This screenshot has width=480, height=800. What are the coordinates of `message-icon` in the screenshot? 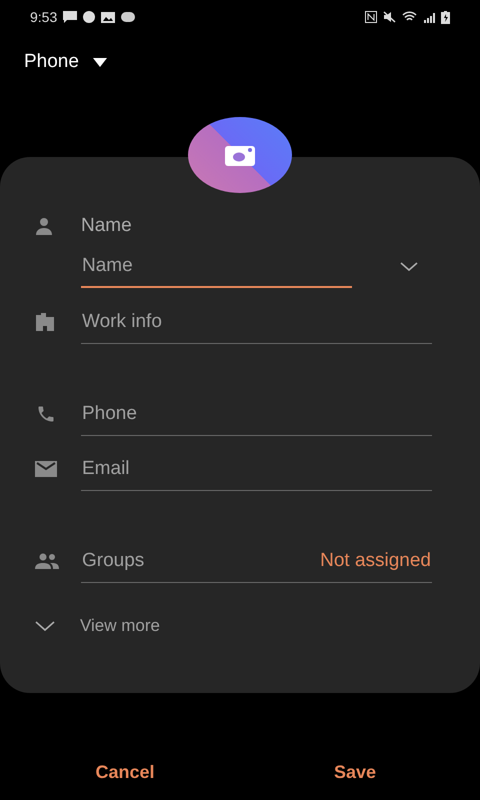 It's located at (70, 17).